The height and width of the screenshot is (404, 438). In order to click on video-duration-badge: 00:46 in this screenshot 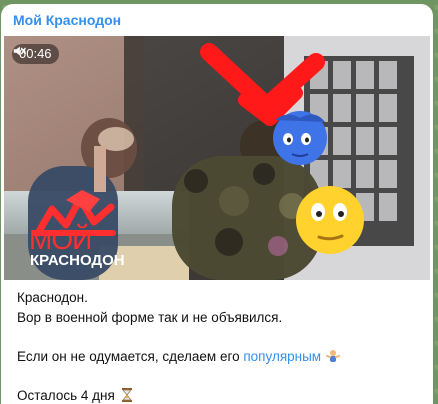, I will do `click(35, 54)`.